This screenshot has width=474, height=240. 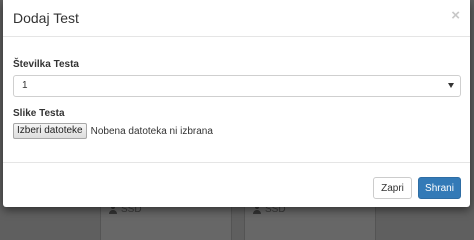 What do you see at coordinates (46, 18) in the screenshot?
I see `modal-title: Dodaj Test` at bounding box center [46, 18].